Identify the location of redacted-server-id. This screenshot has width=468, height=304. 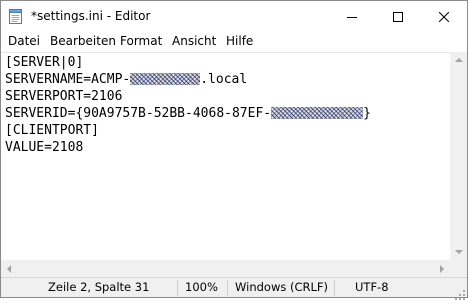
(317, 112).